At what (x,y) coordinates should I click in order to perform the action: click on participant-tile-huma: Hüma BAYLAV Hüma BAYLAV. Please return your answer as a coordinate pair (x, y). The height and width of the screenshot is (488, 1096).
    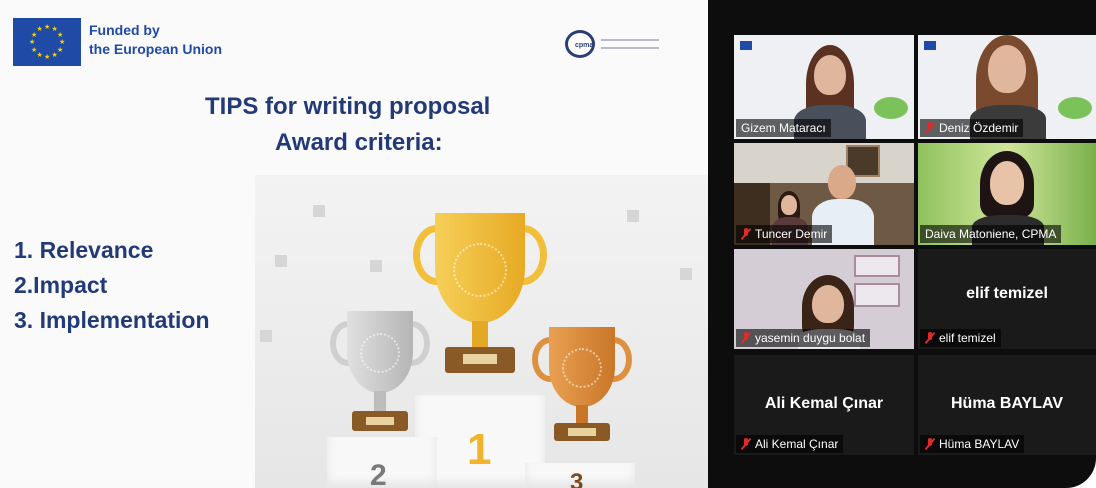
    Looking at the image, I should click on (1007, 405).